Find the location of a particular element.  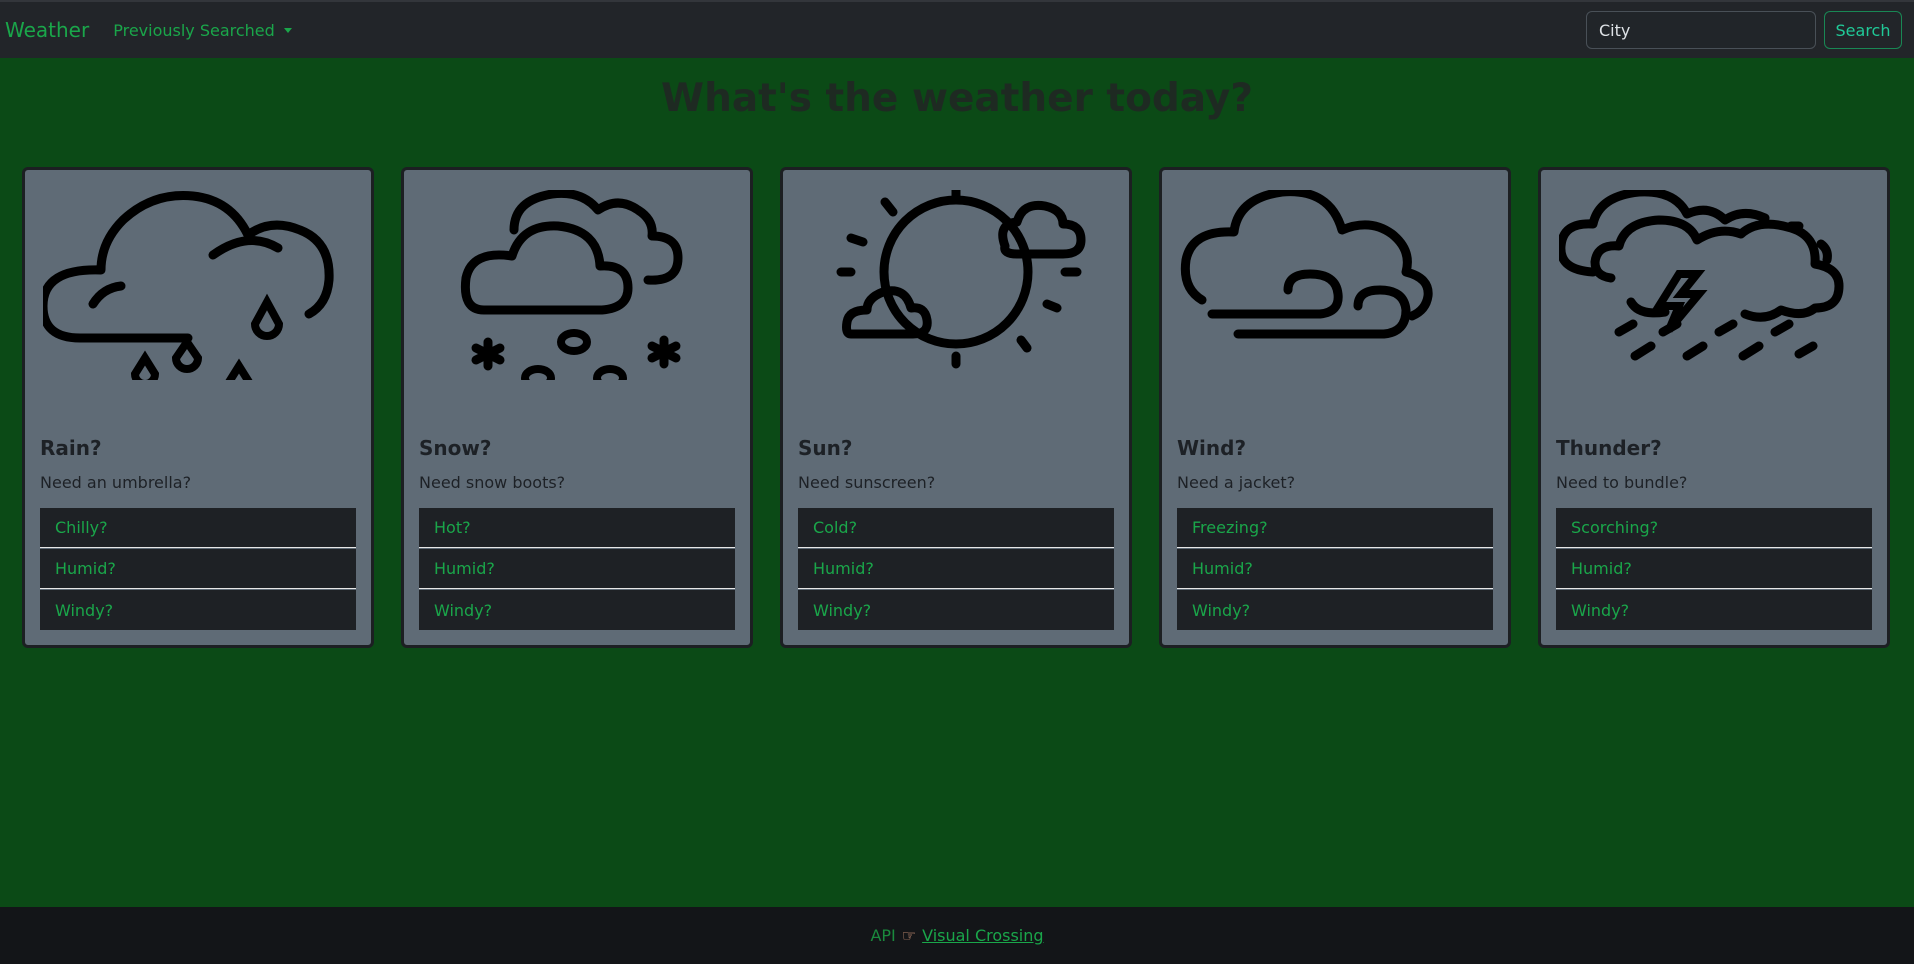

option-list: Cold? Humid? Windy? is located at coordinates (956, 569).